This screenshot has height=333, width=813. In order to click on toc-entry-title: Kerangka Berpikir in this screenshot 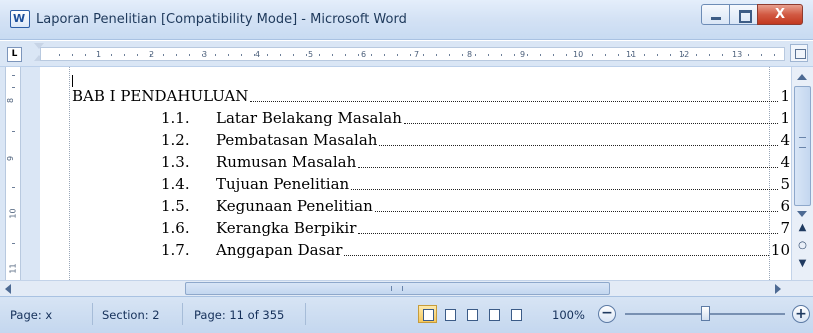, I will do `click(287, 228)`.